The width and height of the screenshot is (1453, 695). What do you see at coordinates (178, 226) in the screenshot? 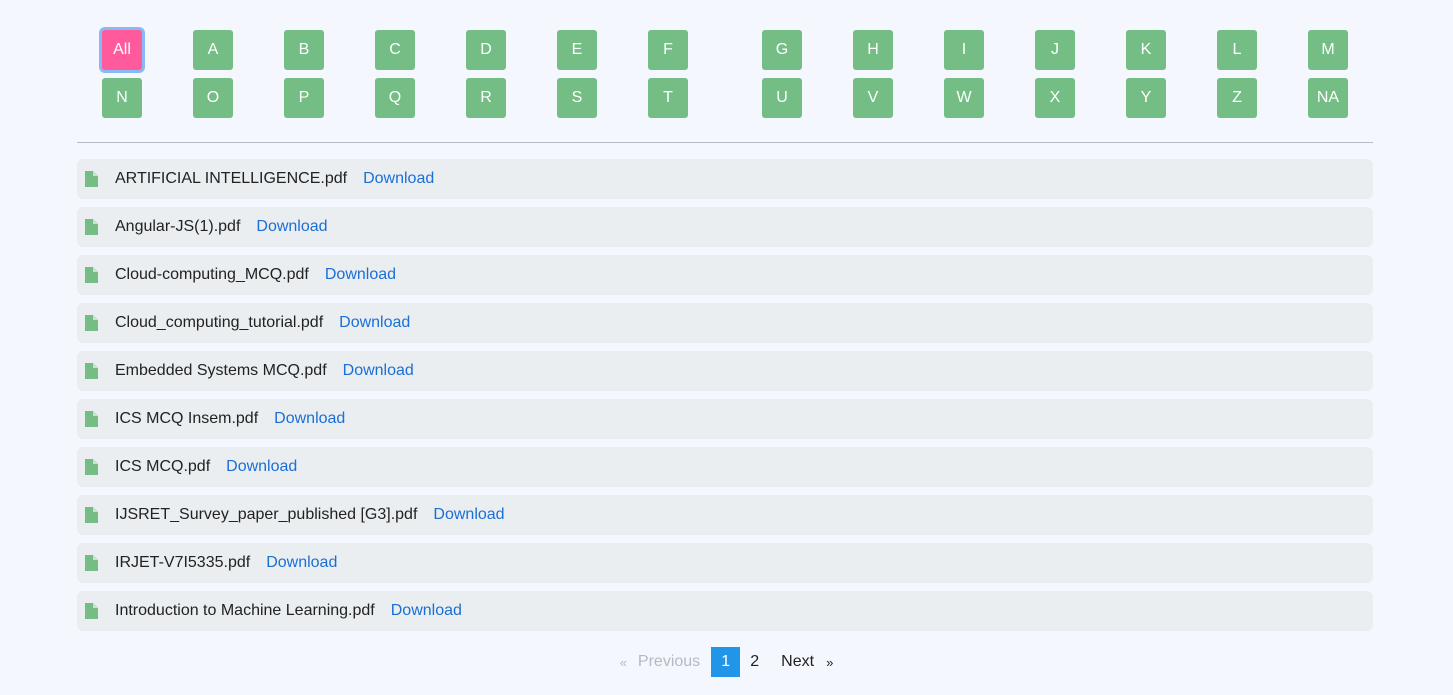
I see `file-name: Angular-JS(1).pdf` at bounding box center [178, 226].